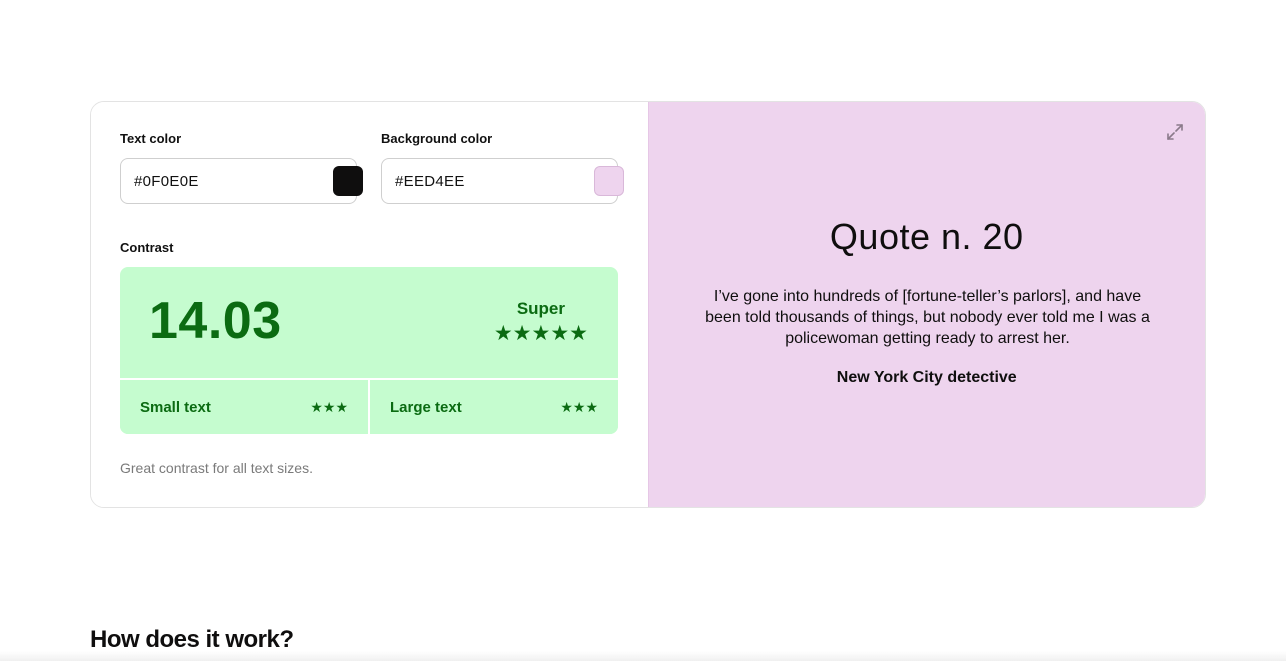 The image size is (1286, 661). Describe the element at coordinates (540, 333) in the screenshot. I see `rating-stars-icon: ★★★★★` at that location.